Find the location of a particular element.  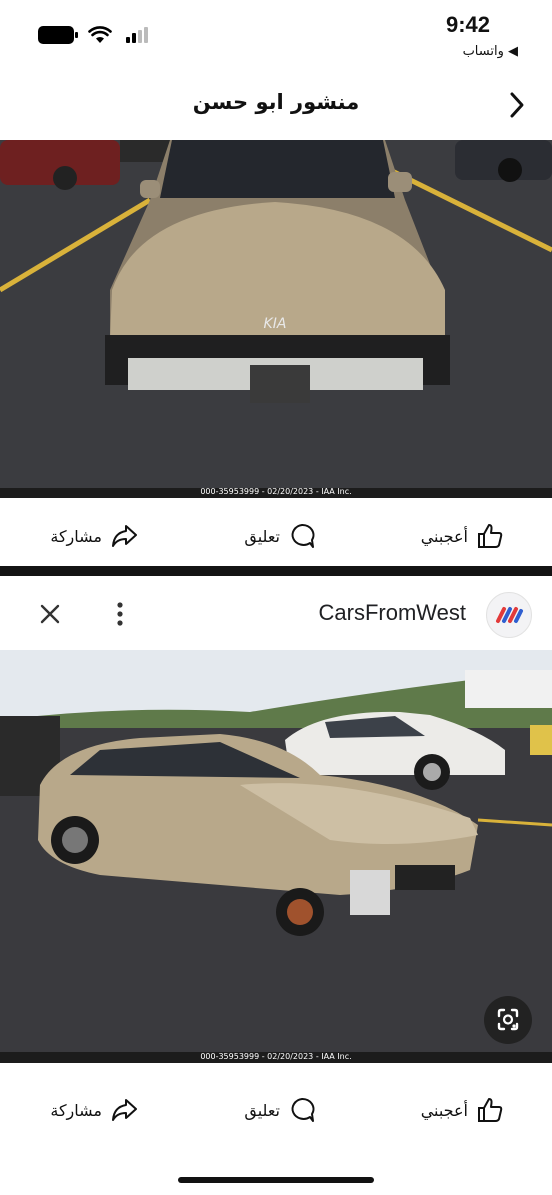

post-header: منشور ابو حسن is located at coordinates (276, 105).